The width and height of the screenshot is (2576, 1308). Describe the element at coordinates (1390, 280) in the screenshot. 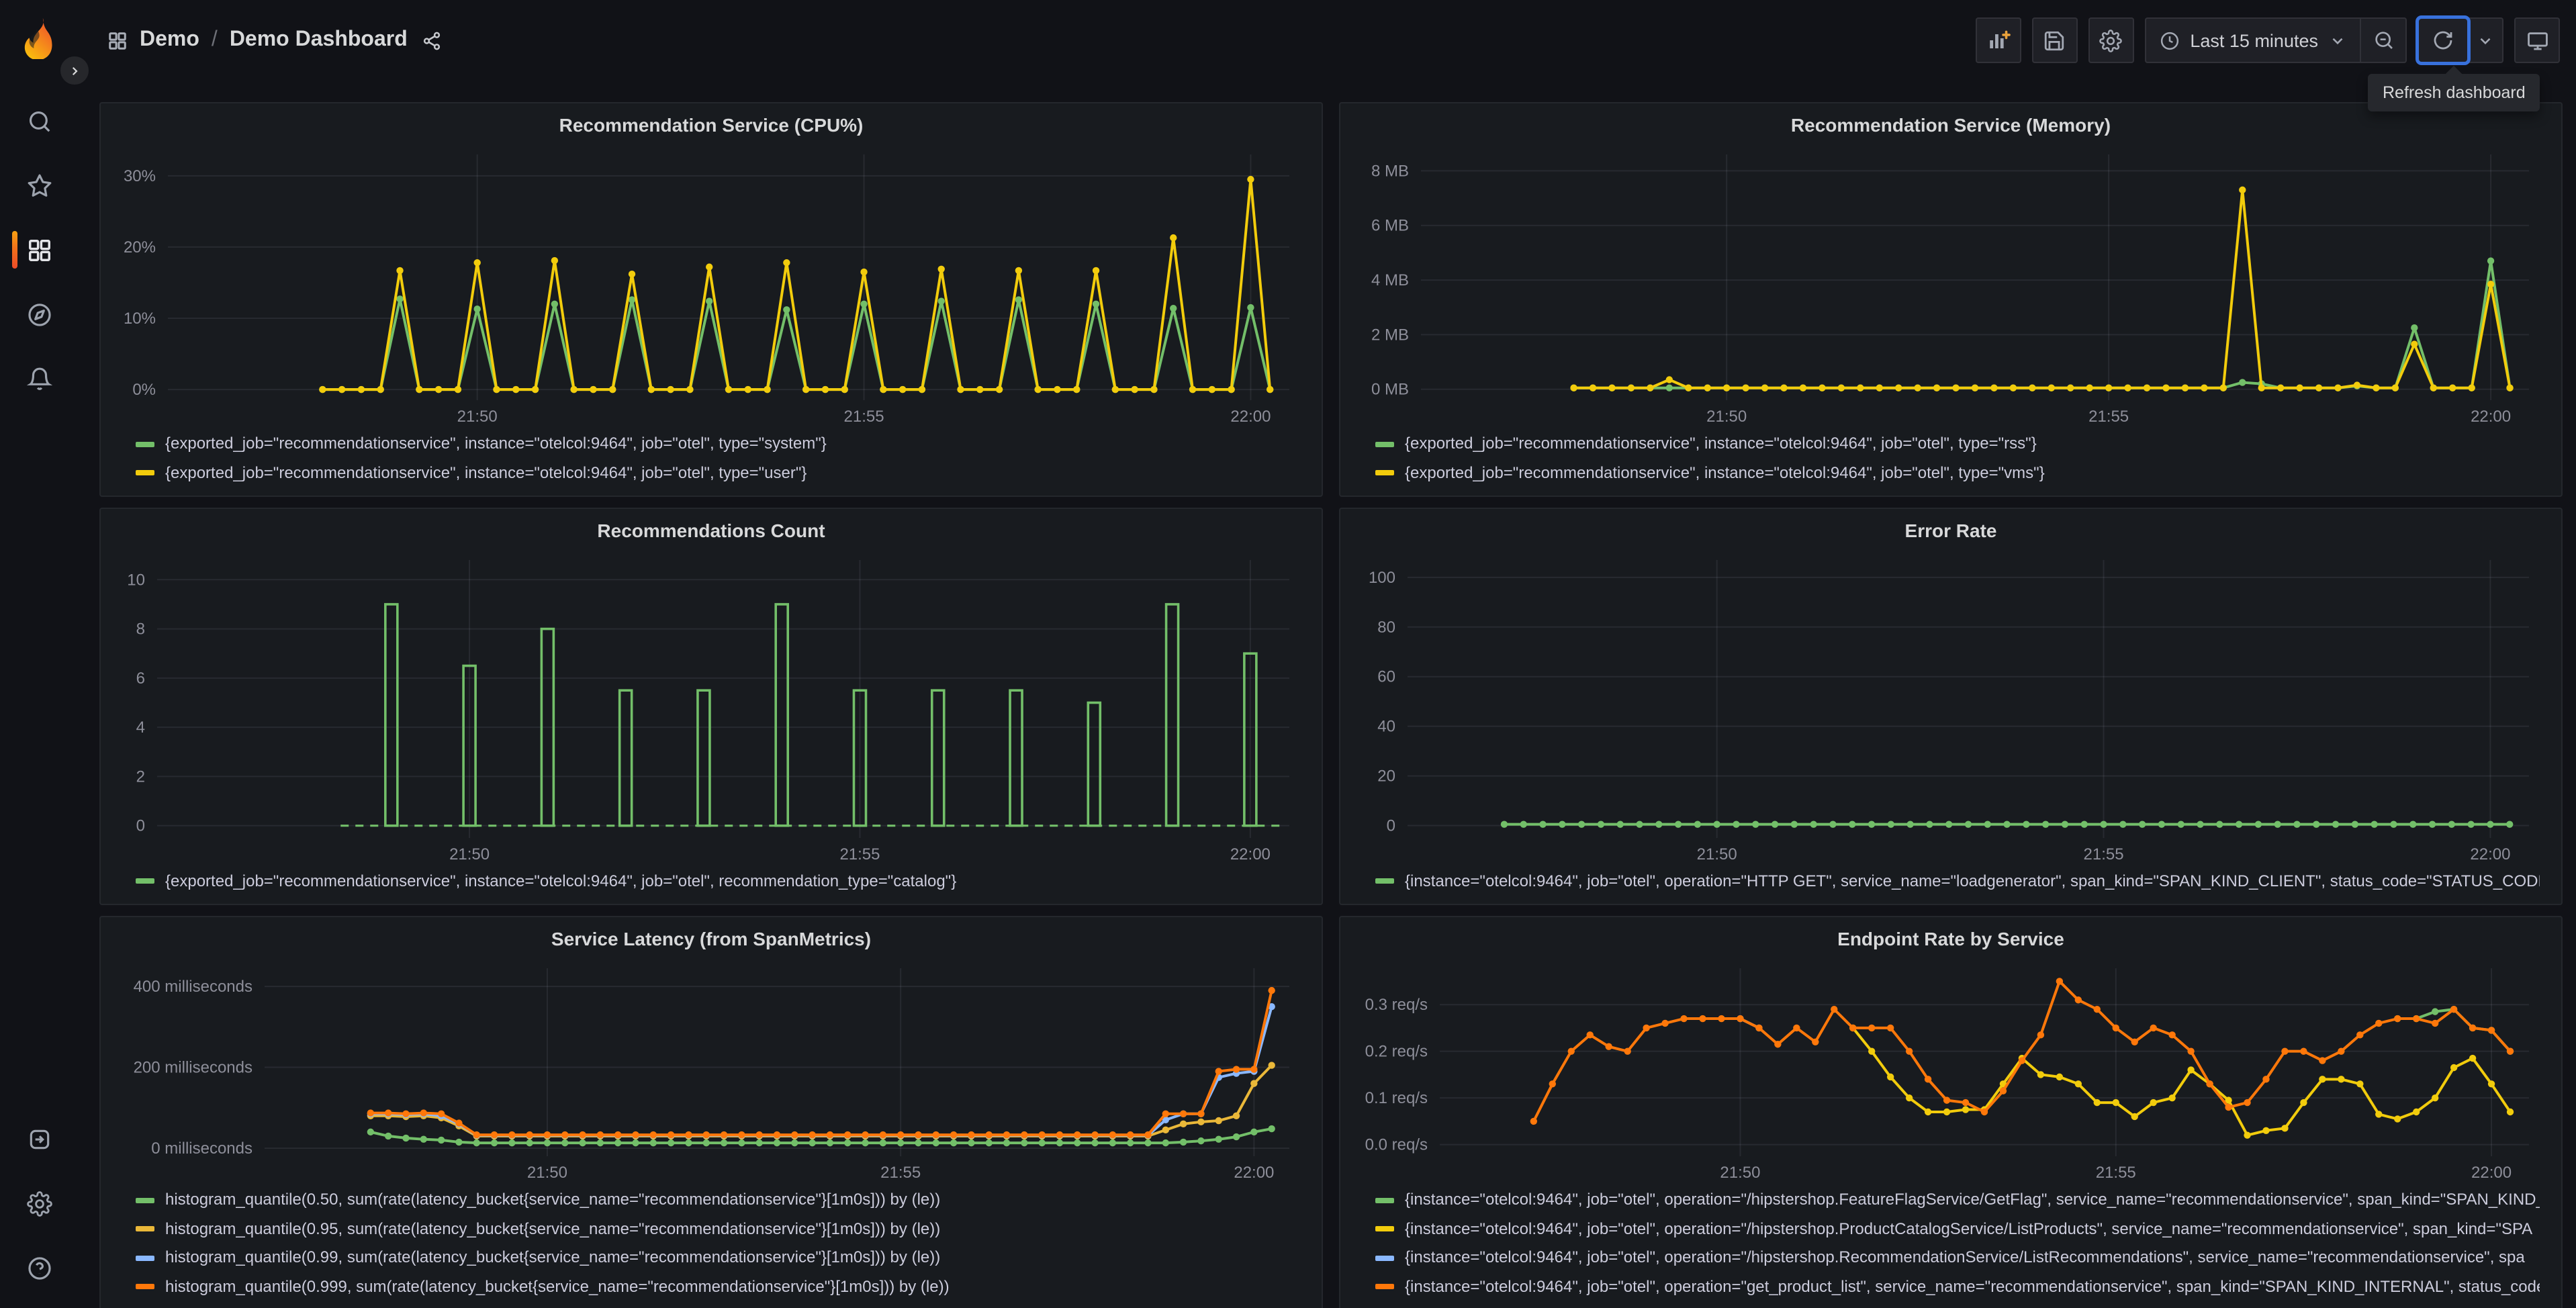

I see `svg-text: 4 MB` at that location.